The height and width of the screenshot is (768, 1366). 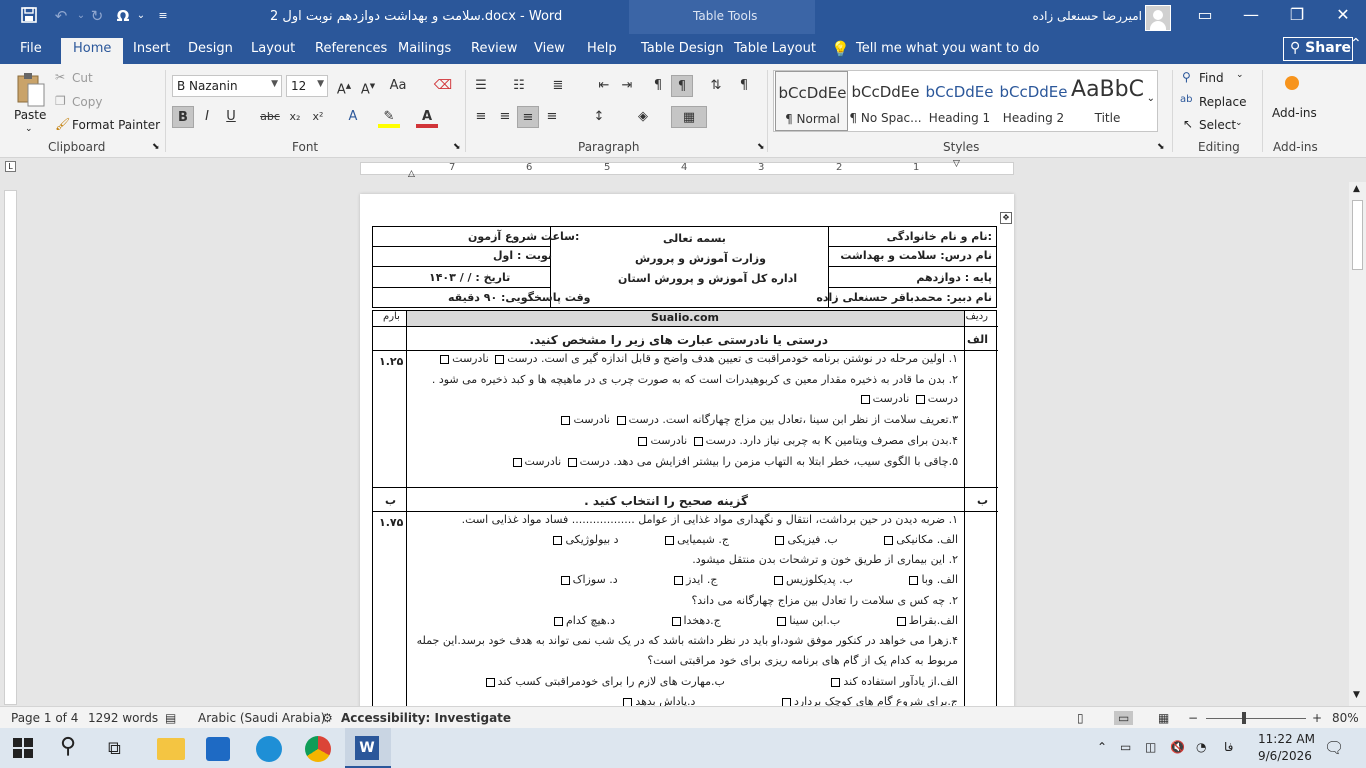 What do you see at coordinates (1124, 718) in the screenshot?
I see `print-layout-icon: ▭` at bounding box center [1124, 718].